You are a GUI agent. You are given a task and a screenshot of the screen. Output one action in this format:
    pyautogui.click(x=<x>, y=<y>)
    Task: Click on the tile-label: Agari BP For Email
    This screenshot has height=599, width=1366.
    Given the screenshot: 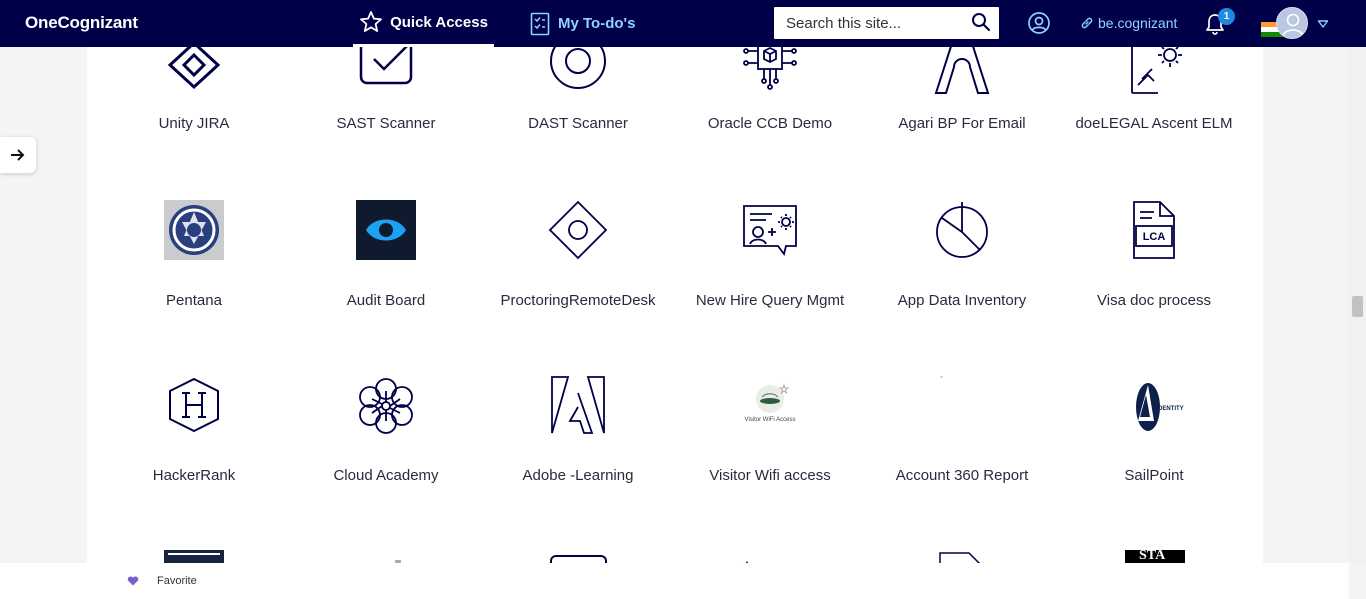 What is the action you would take?
    pyautogui.click(x=962, y=123)
    